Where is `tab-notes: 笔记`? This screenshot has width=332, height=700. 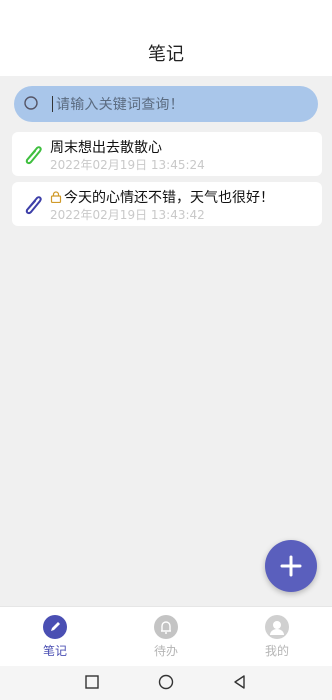
tab-notes: 笔记 is located at coordinates (55, 637).